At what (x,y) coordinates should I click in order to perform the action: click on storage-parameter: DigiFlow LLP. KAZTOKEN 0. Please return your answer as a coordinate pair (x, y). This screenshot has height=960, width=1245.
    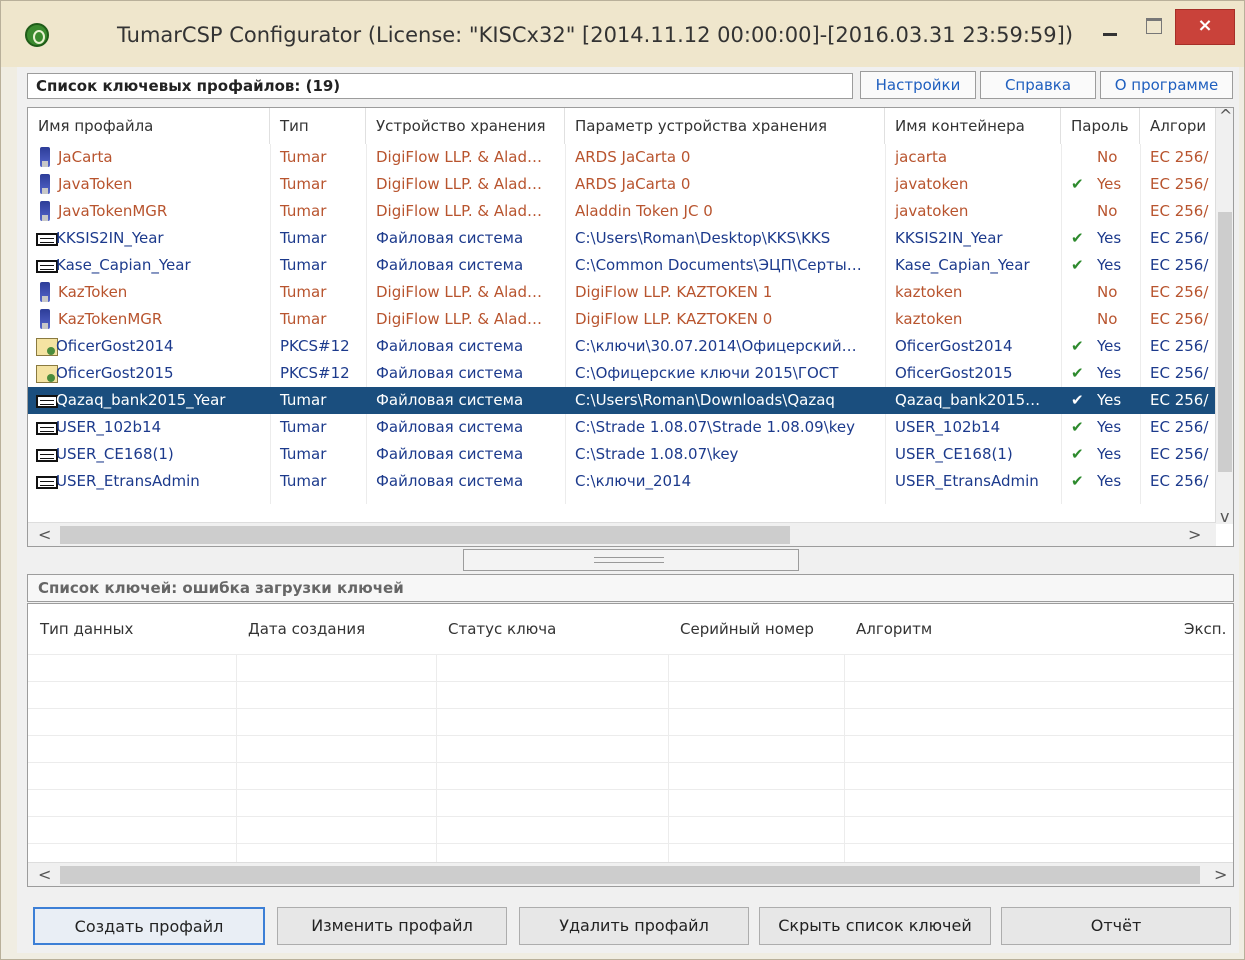
    Looking at the image, I should click on (674, 319).